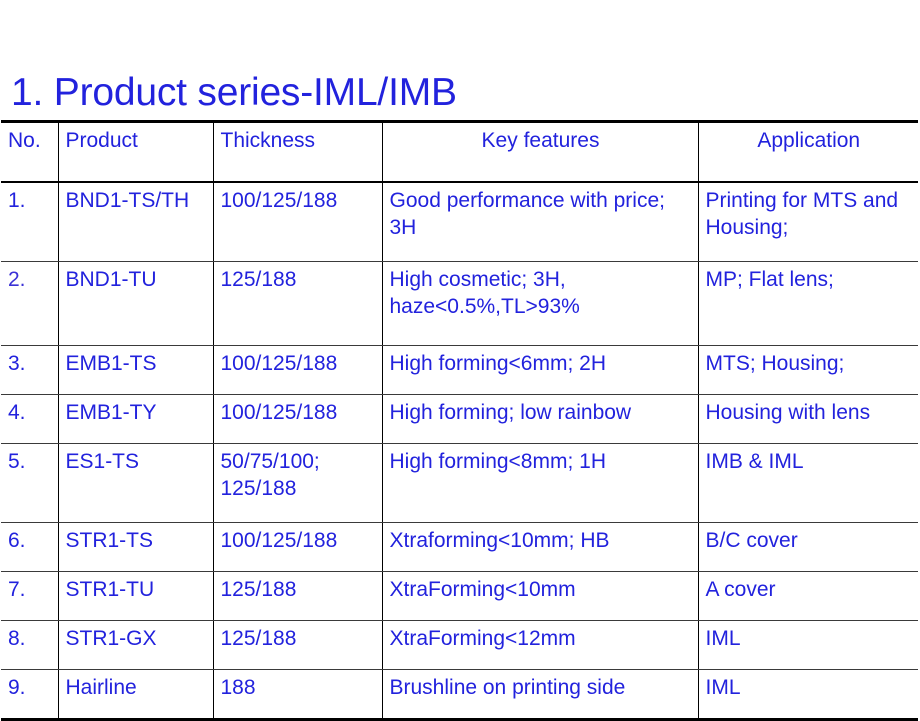  I want to click on cell-application: Printing for MTS and Housing;, so click(808, 222).